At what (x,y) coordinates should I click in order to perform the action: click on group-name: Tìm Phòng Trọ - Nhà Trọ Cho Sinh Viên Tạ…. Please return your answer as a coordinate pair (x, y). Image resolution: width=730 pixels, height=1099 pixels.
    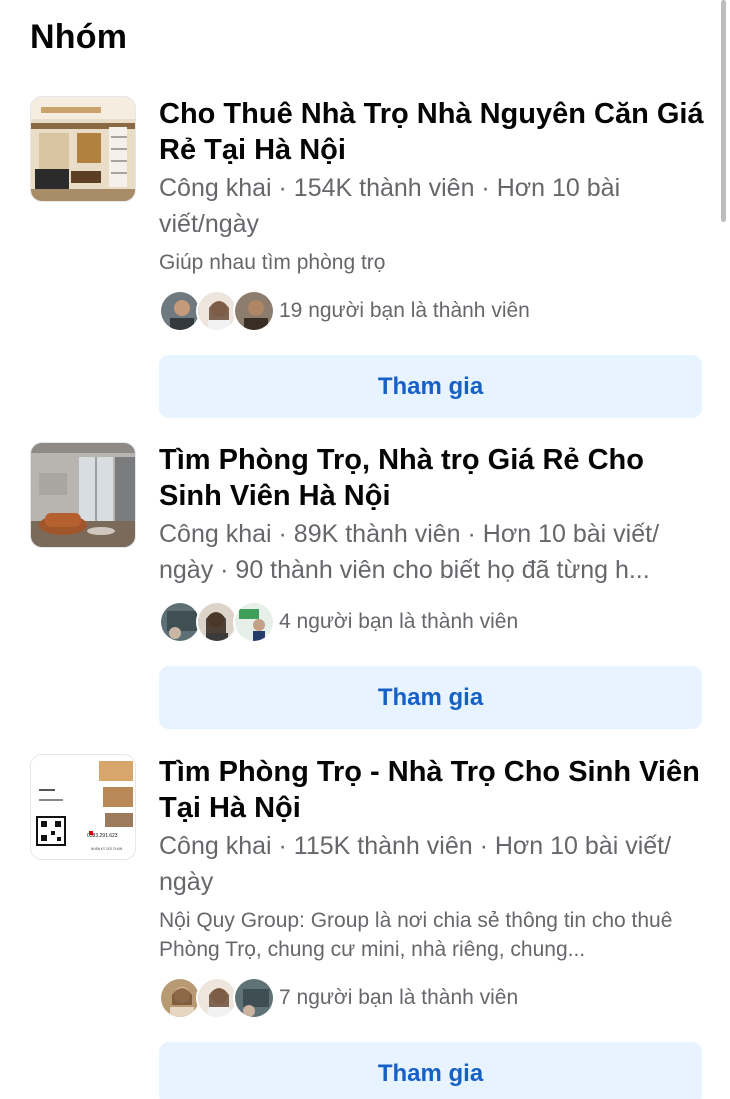
    Looking at the image, I should click on (431, 790).